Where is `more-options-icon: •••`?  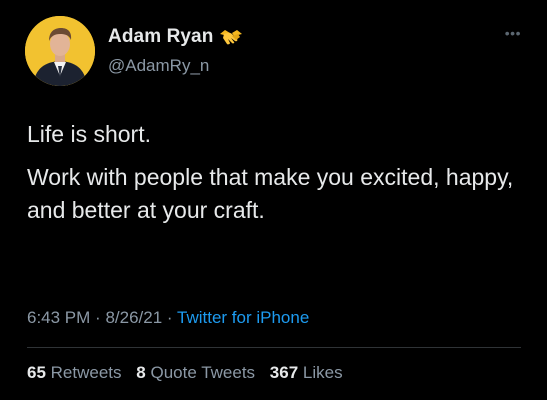
more-options-icon: ••• is located at coordinates (513, 33).